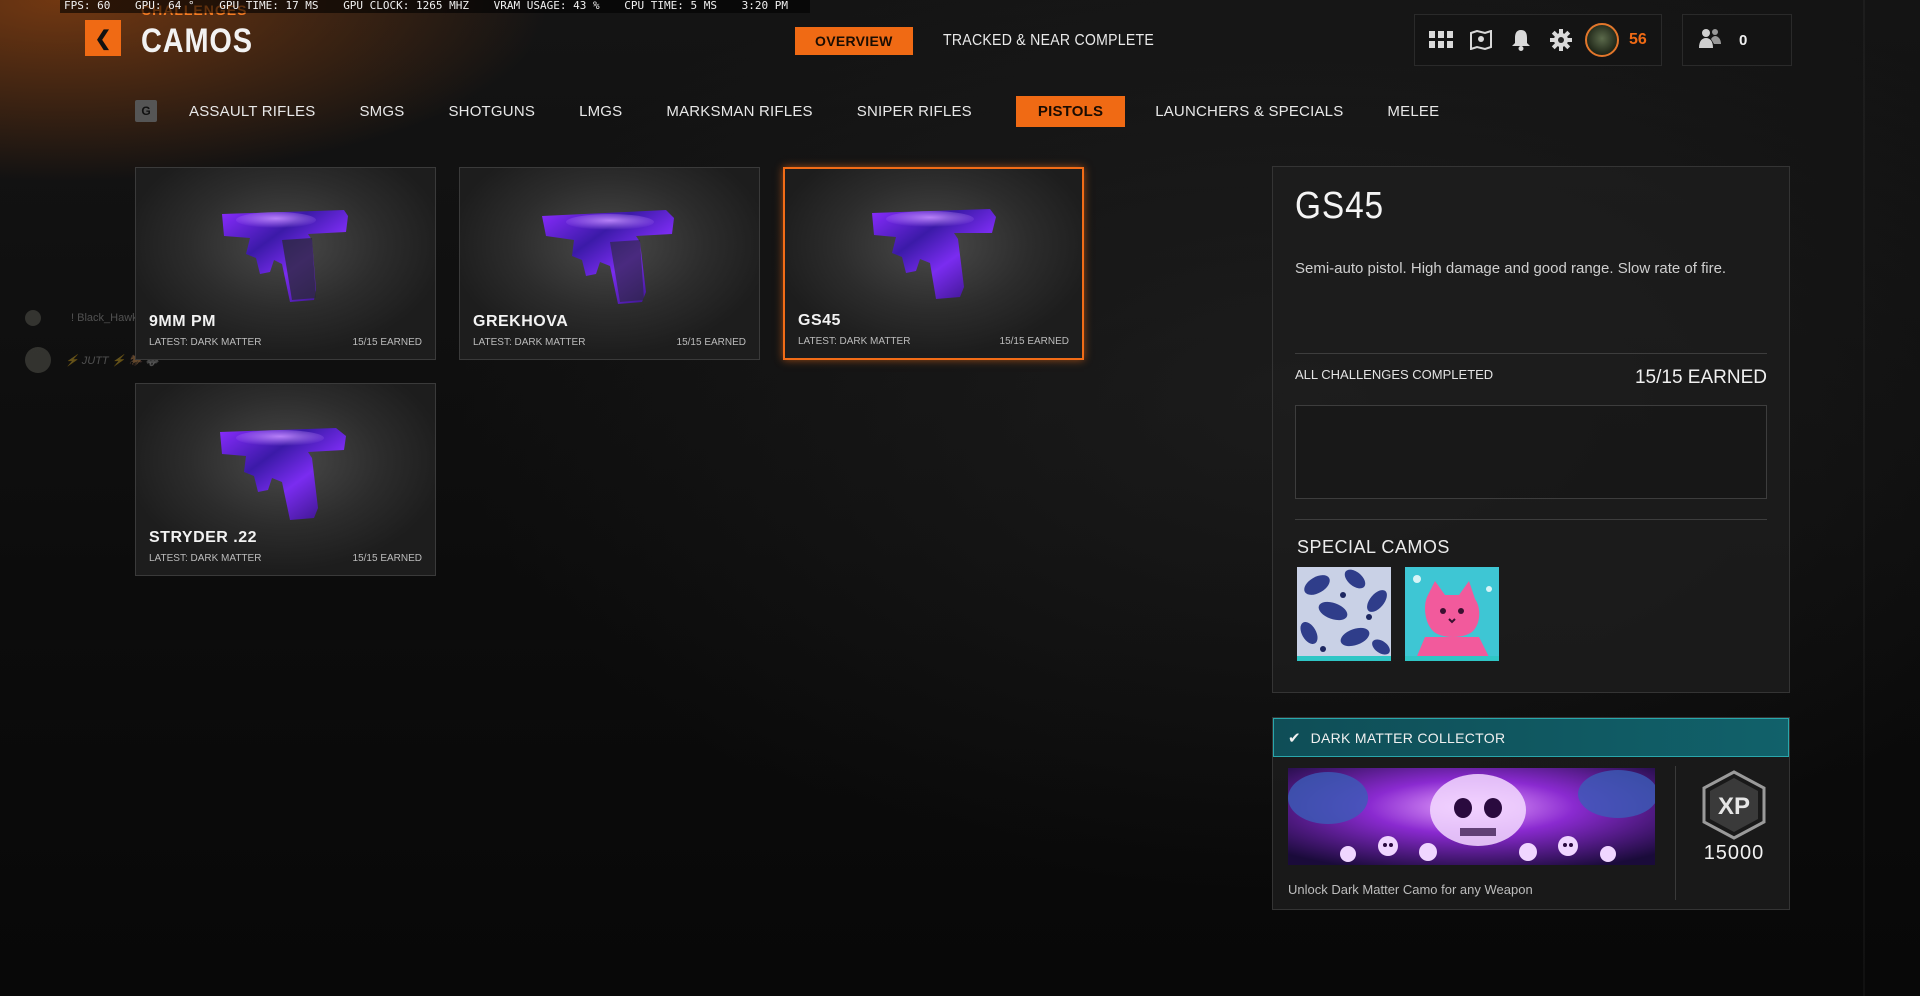  I want to click on gpu-time-readout: GPU TIME: 17 MS, so click(269, 6).